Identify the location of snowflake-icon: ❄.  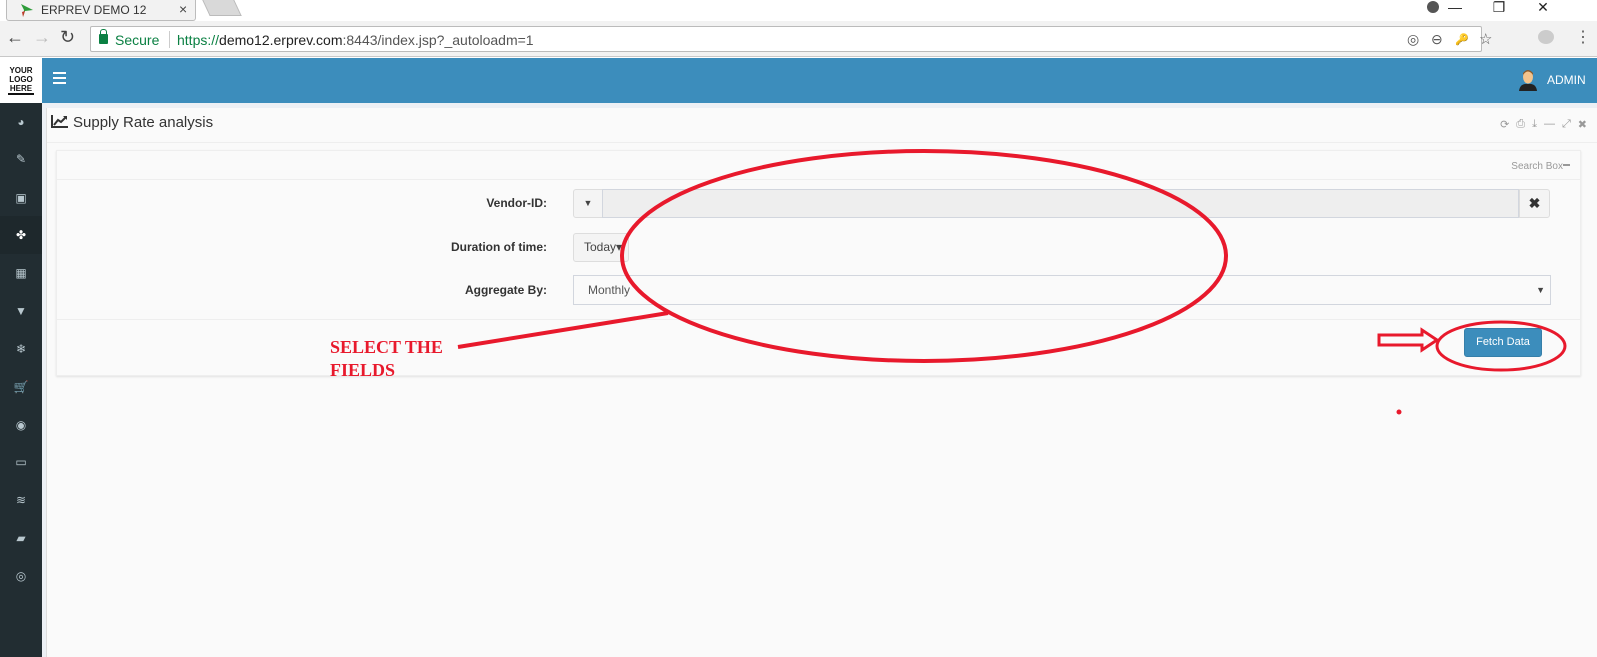
(21, 349).